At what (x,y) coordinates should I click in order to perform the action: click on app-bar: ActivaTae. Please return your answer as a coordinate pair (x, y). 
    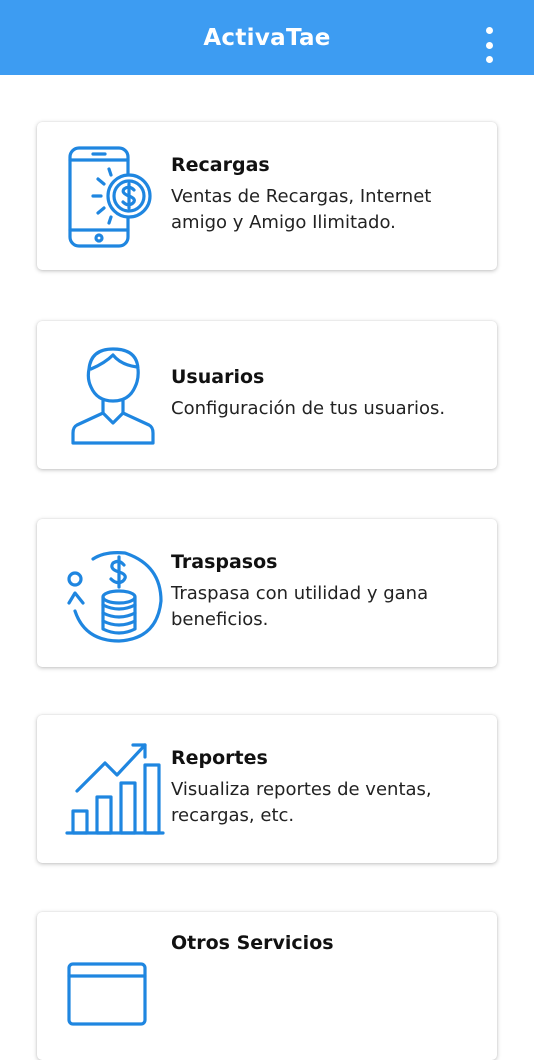
    Looking at the image, I should click on (267, 37).